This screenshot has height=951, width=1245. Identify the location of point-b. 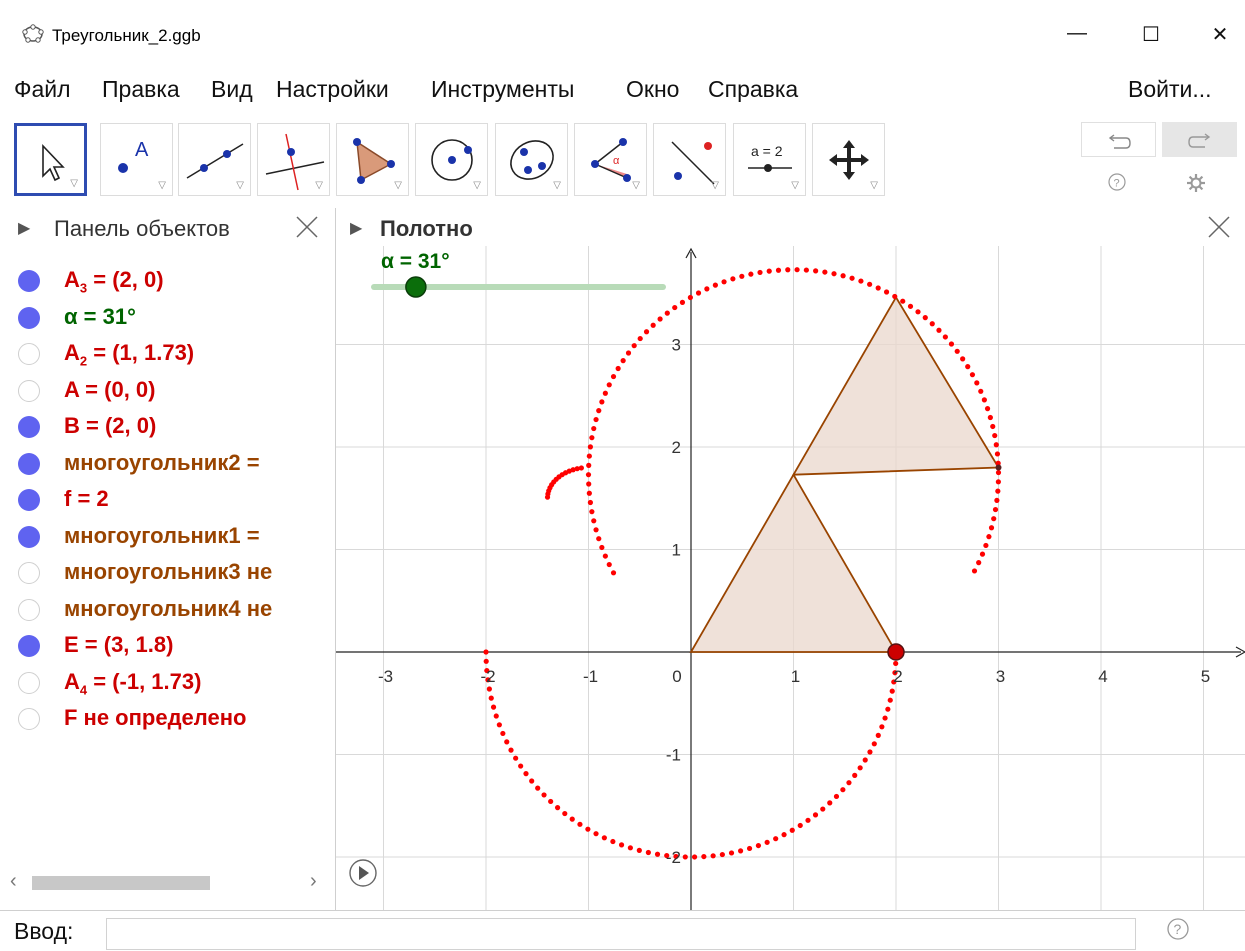
(896, 652).